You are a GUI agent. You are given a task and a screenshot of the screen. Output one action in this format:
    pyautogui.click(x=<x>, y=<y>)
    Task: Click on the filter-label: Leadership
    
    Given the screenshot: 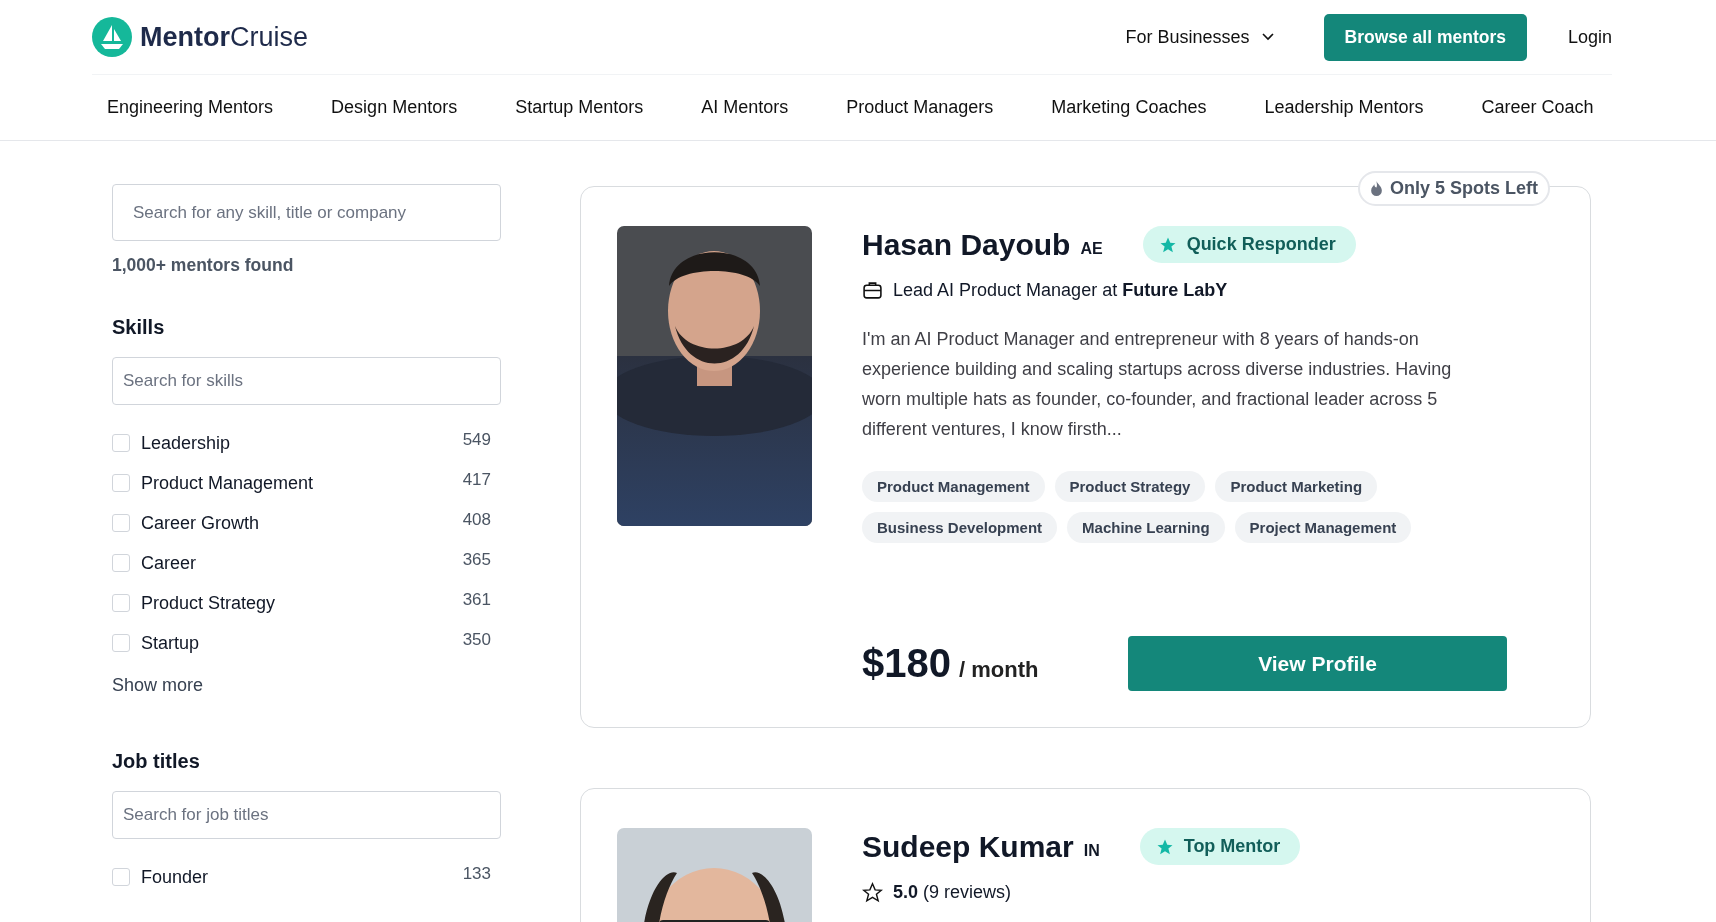 What is the action you would take?
    pyautogui.click(x=302, y=443)
    